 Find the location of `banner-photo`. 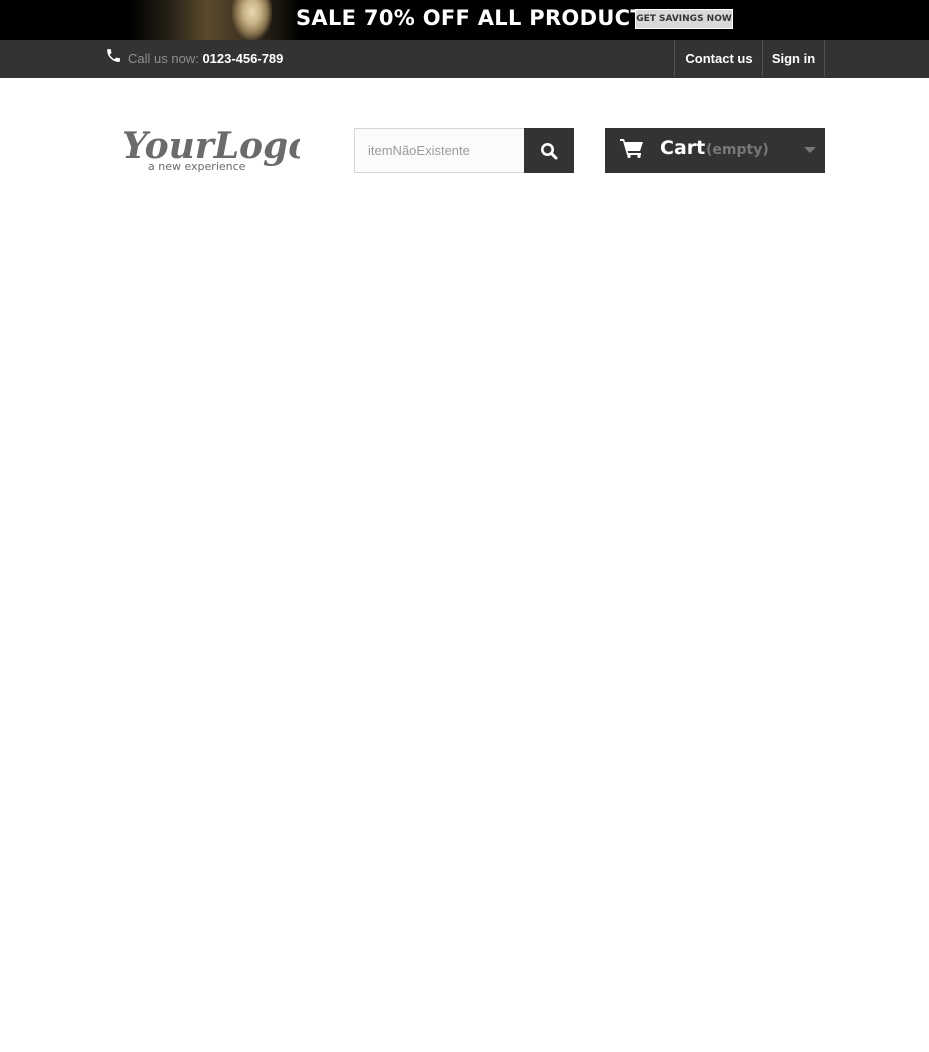

banner-photo is located at coordinates (215, 20).